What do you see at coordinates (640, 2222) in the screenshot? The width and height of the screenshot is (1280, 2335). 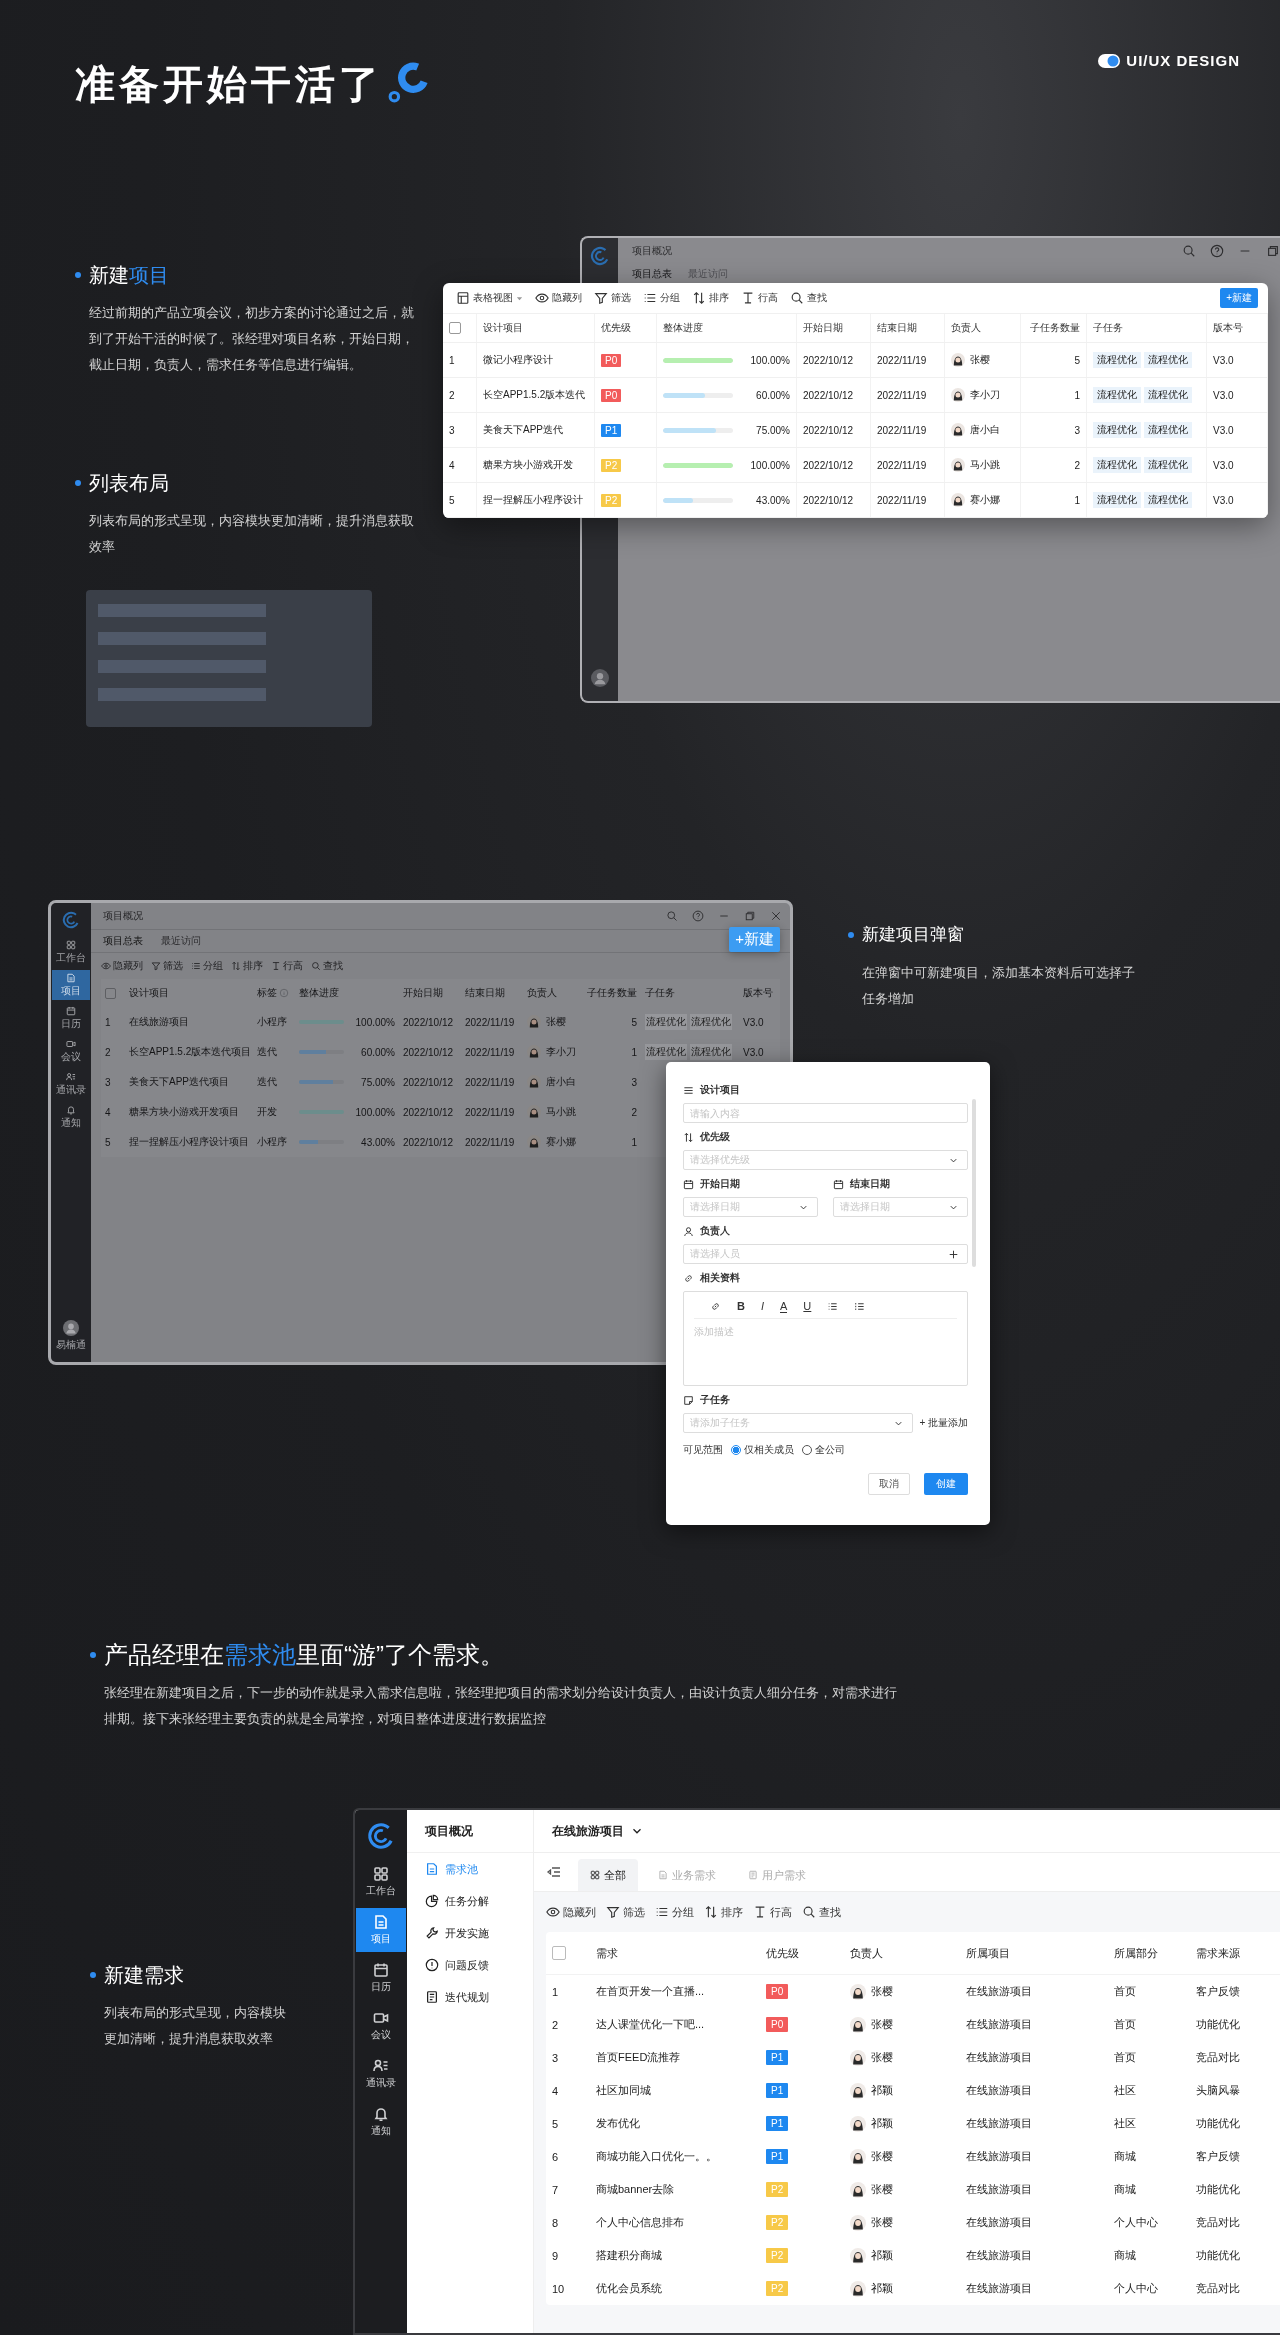 I see `table-cell-text: 个人中心信息排布` at bounding box center [640, 2222].